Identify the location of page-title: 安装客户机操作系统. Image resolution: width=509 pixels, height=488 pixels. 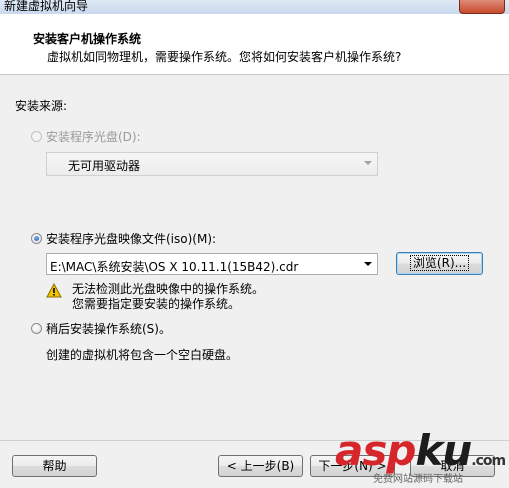
(87, 39).